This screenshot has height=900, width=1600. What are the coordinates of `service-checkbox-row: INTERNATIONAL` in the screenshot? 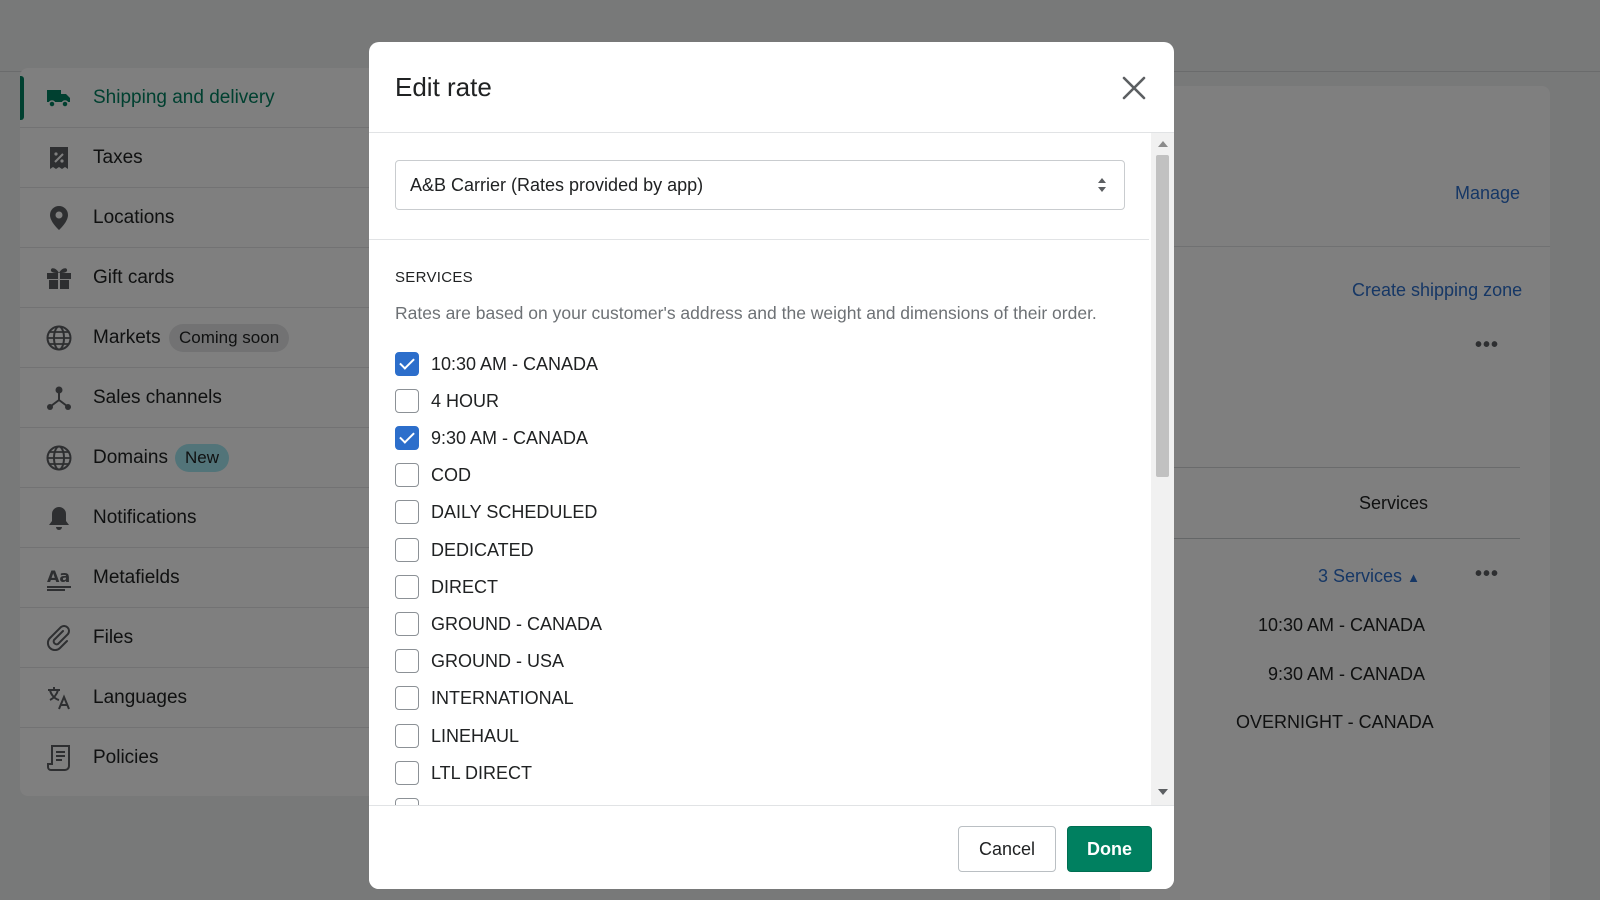 It's located at (484, 698).